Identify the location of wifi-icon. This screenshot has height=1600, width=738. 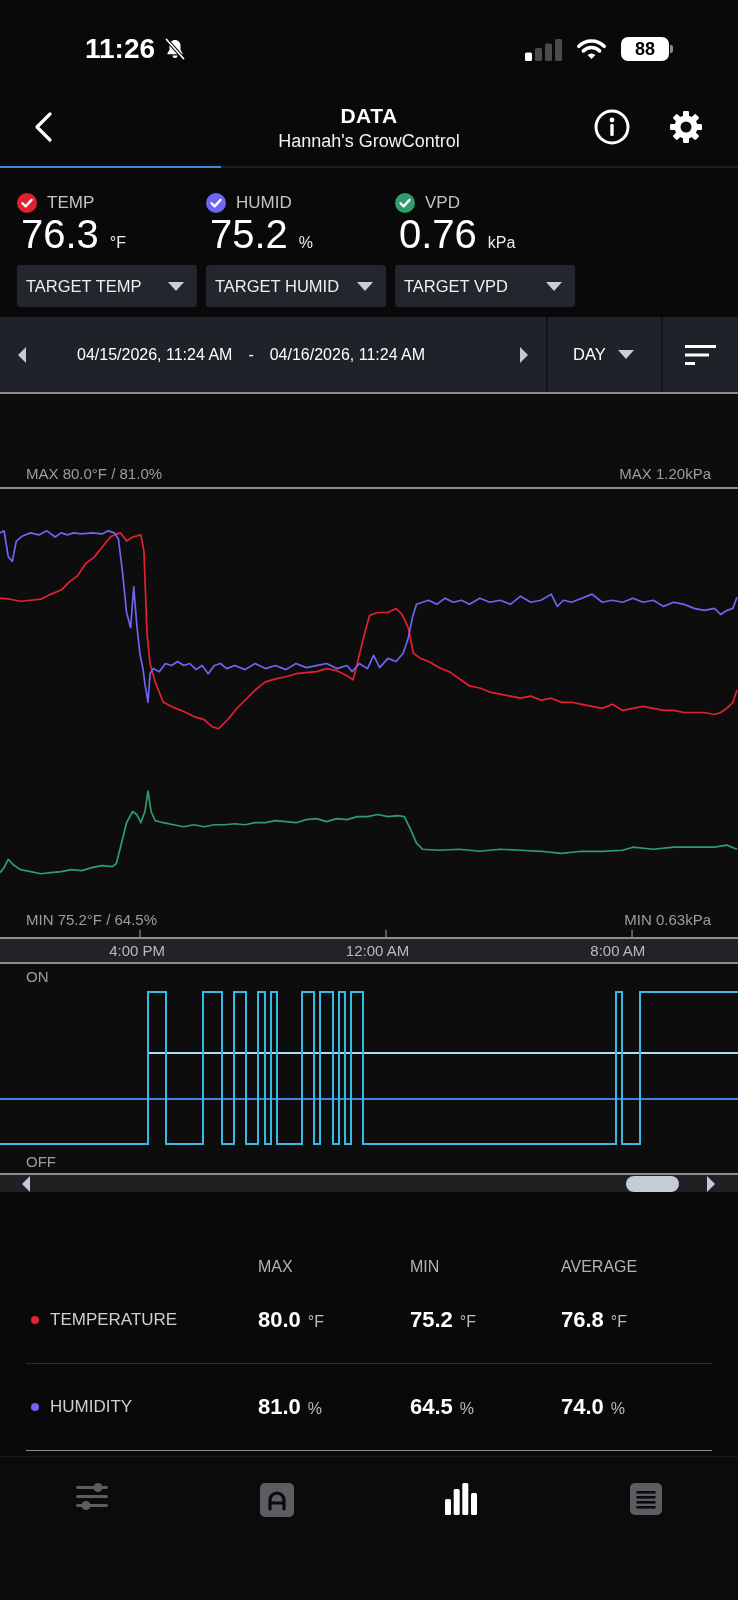
(591, 49).